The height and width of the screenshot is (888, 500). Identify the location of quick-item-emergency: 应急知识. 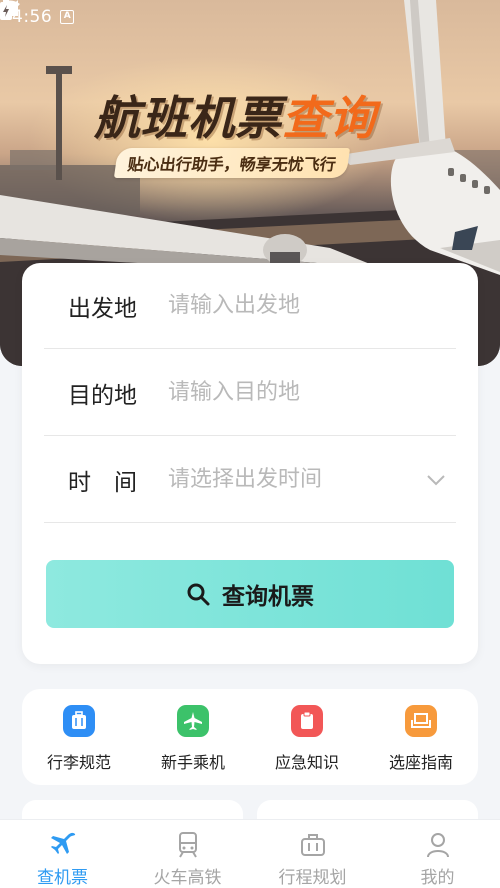
(307, 737).